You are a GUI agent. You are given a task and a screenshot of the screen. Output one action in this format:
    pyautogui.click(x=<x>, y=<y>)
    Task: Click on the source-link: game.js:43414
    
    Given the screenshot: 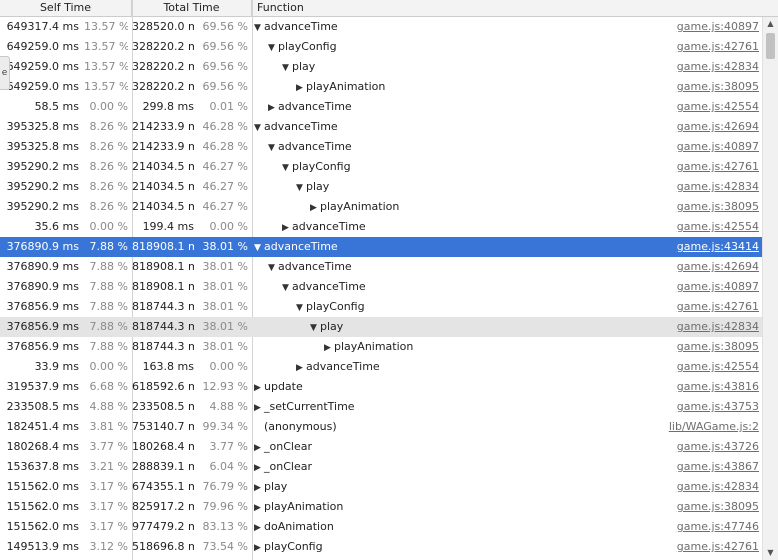 What is the action you would take?
    pyautogui.click(x=718, y=247)
    